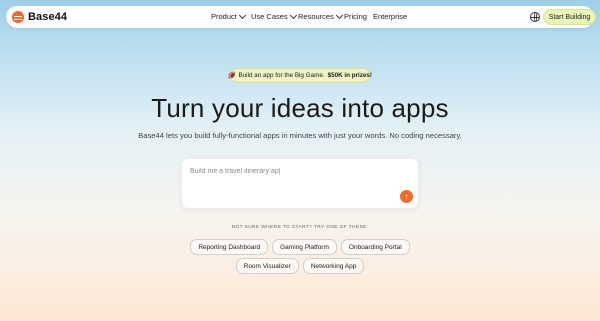  I want to click on menu-item-product: Product, so click(231, 16).